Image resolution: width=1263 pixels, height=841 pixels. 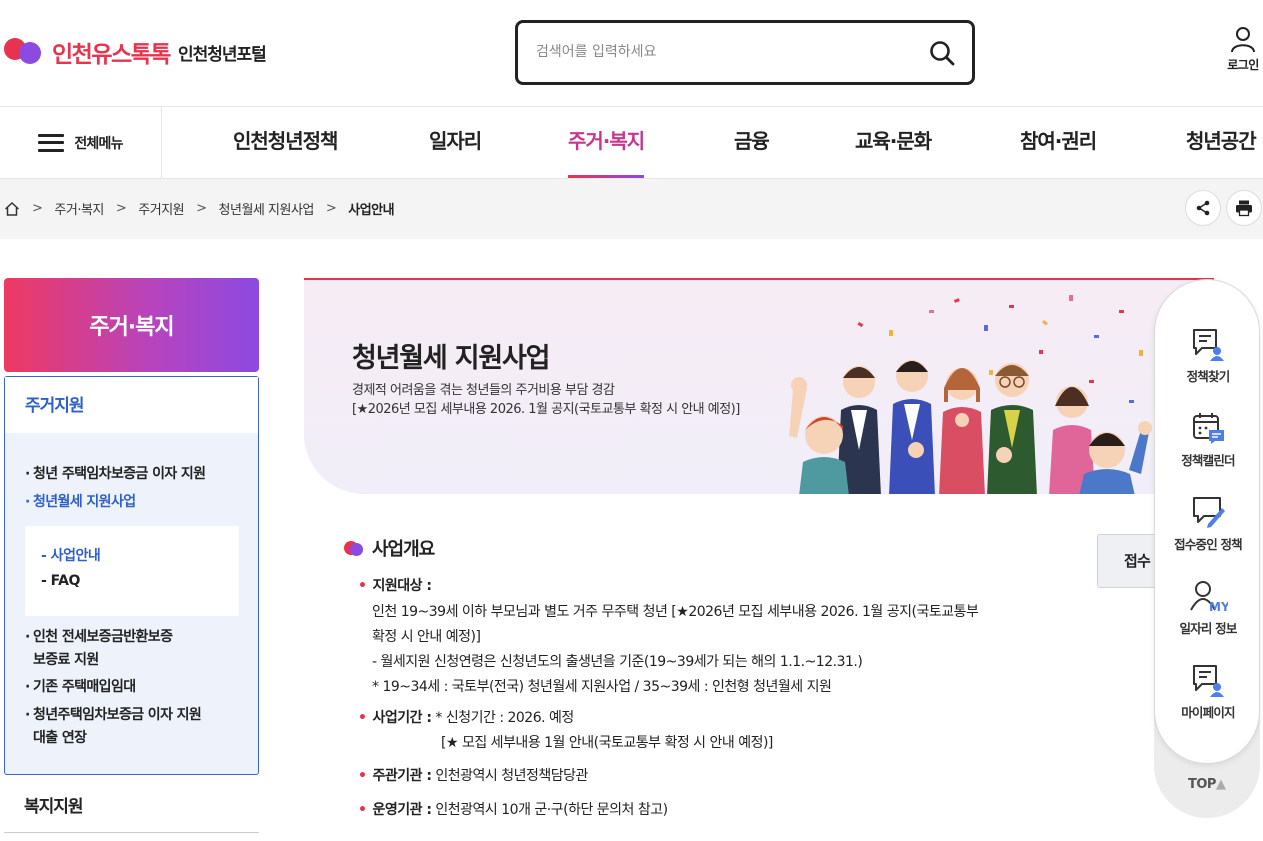 I want to click on nav-item-policy: 인천청년정책, so click(x=285, y=142).